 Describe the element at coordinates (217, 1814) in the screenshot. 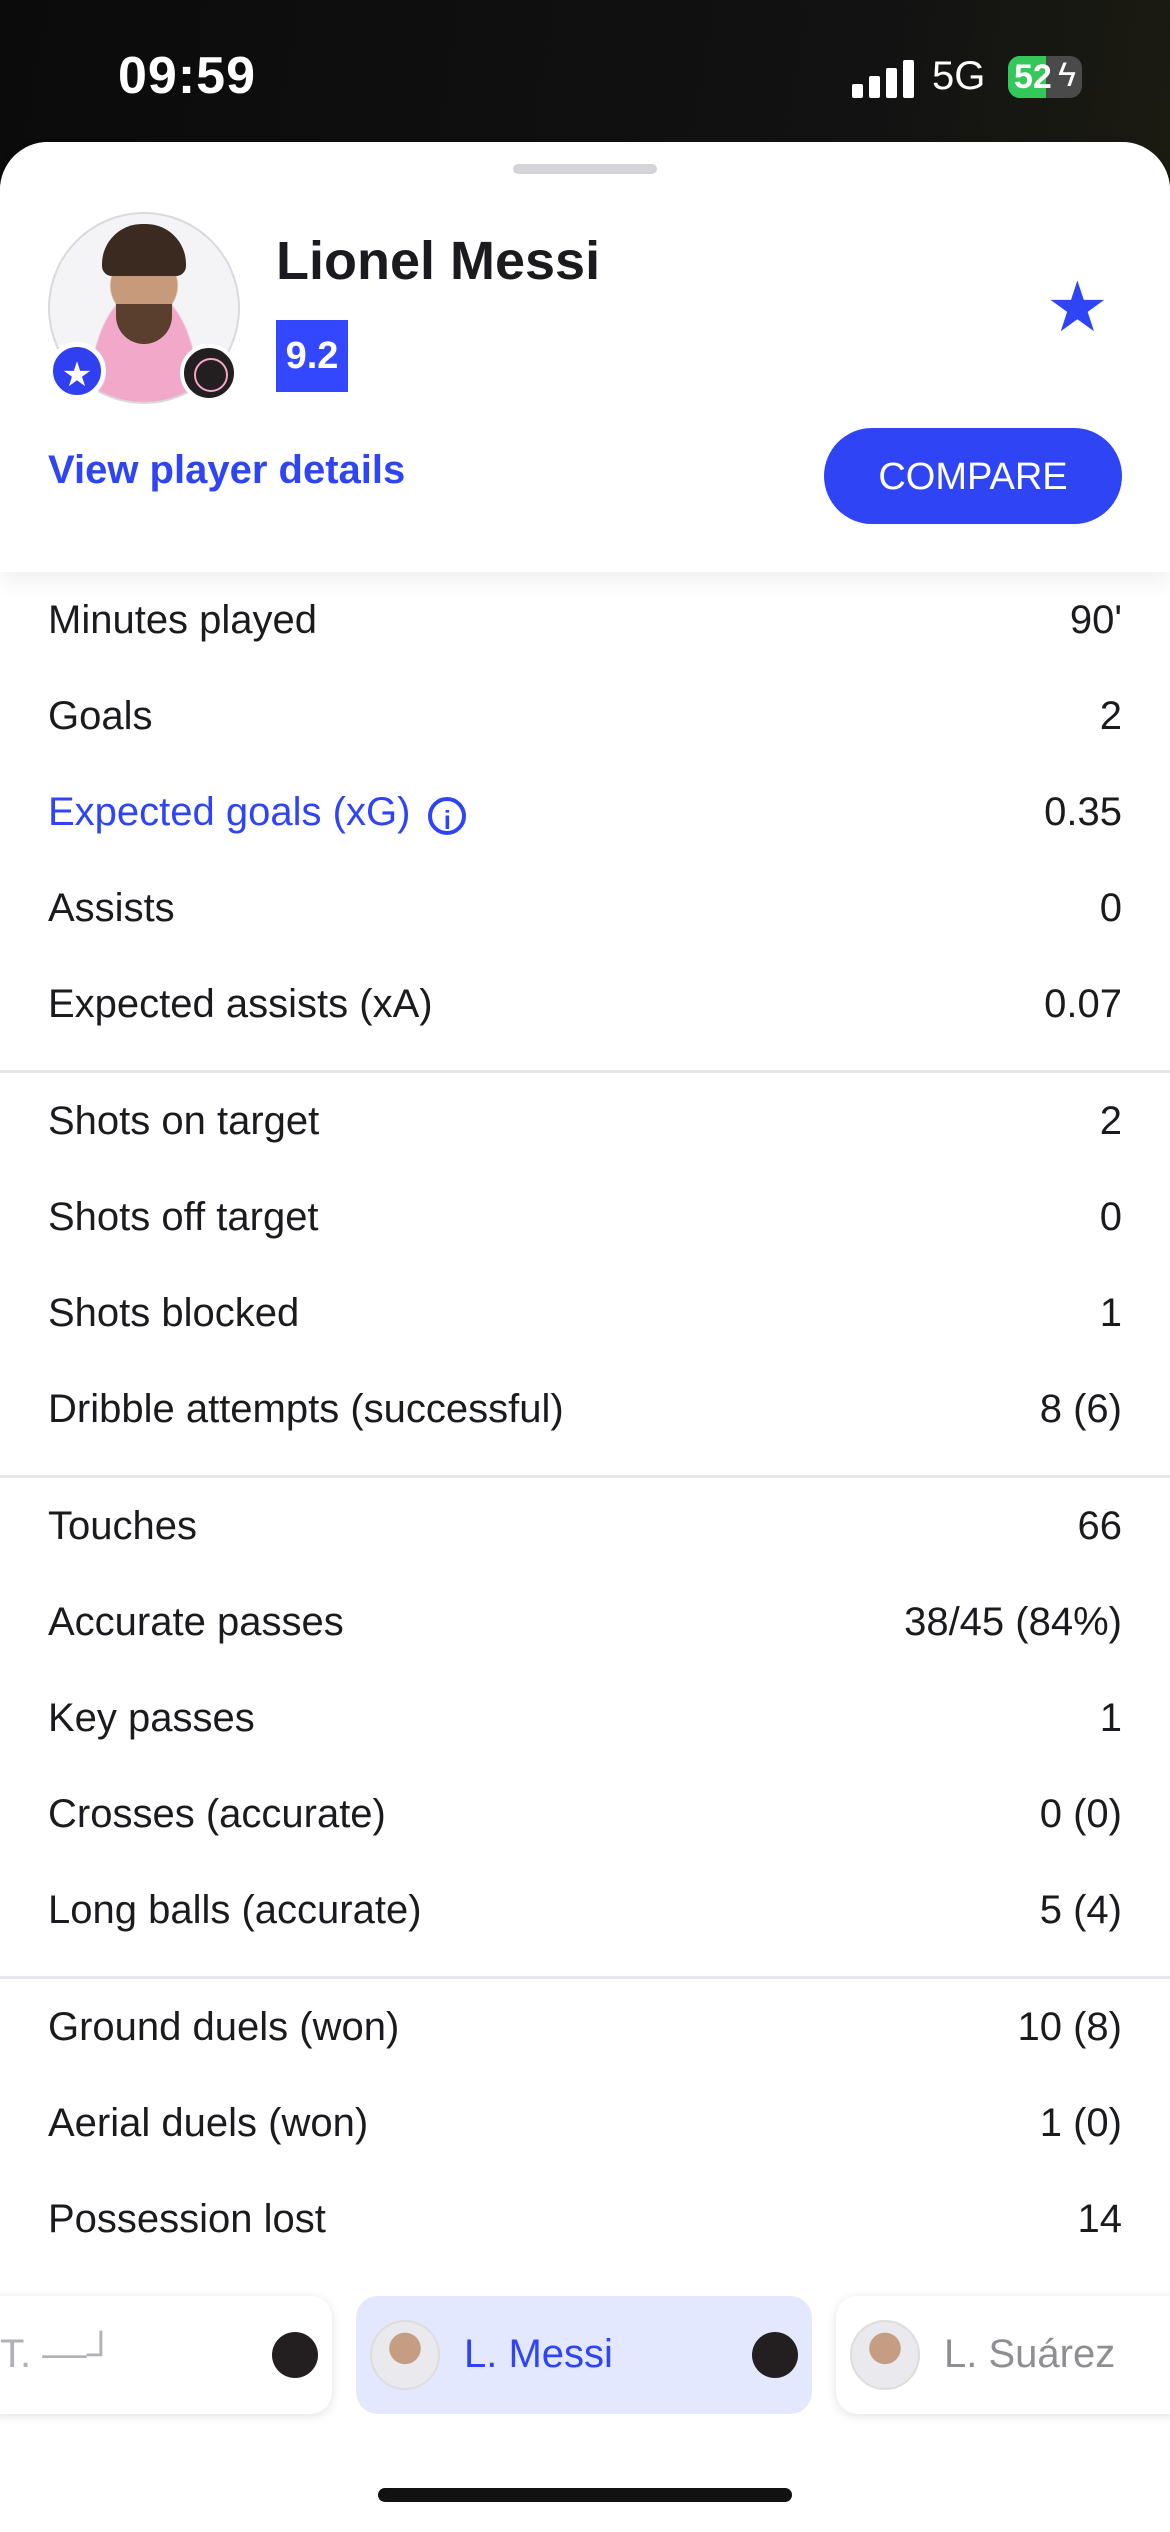

I see `stat-label: Crosses (accurate)` at that location.